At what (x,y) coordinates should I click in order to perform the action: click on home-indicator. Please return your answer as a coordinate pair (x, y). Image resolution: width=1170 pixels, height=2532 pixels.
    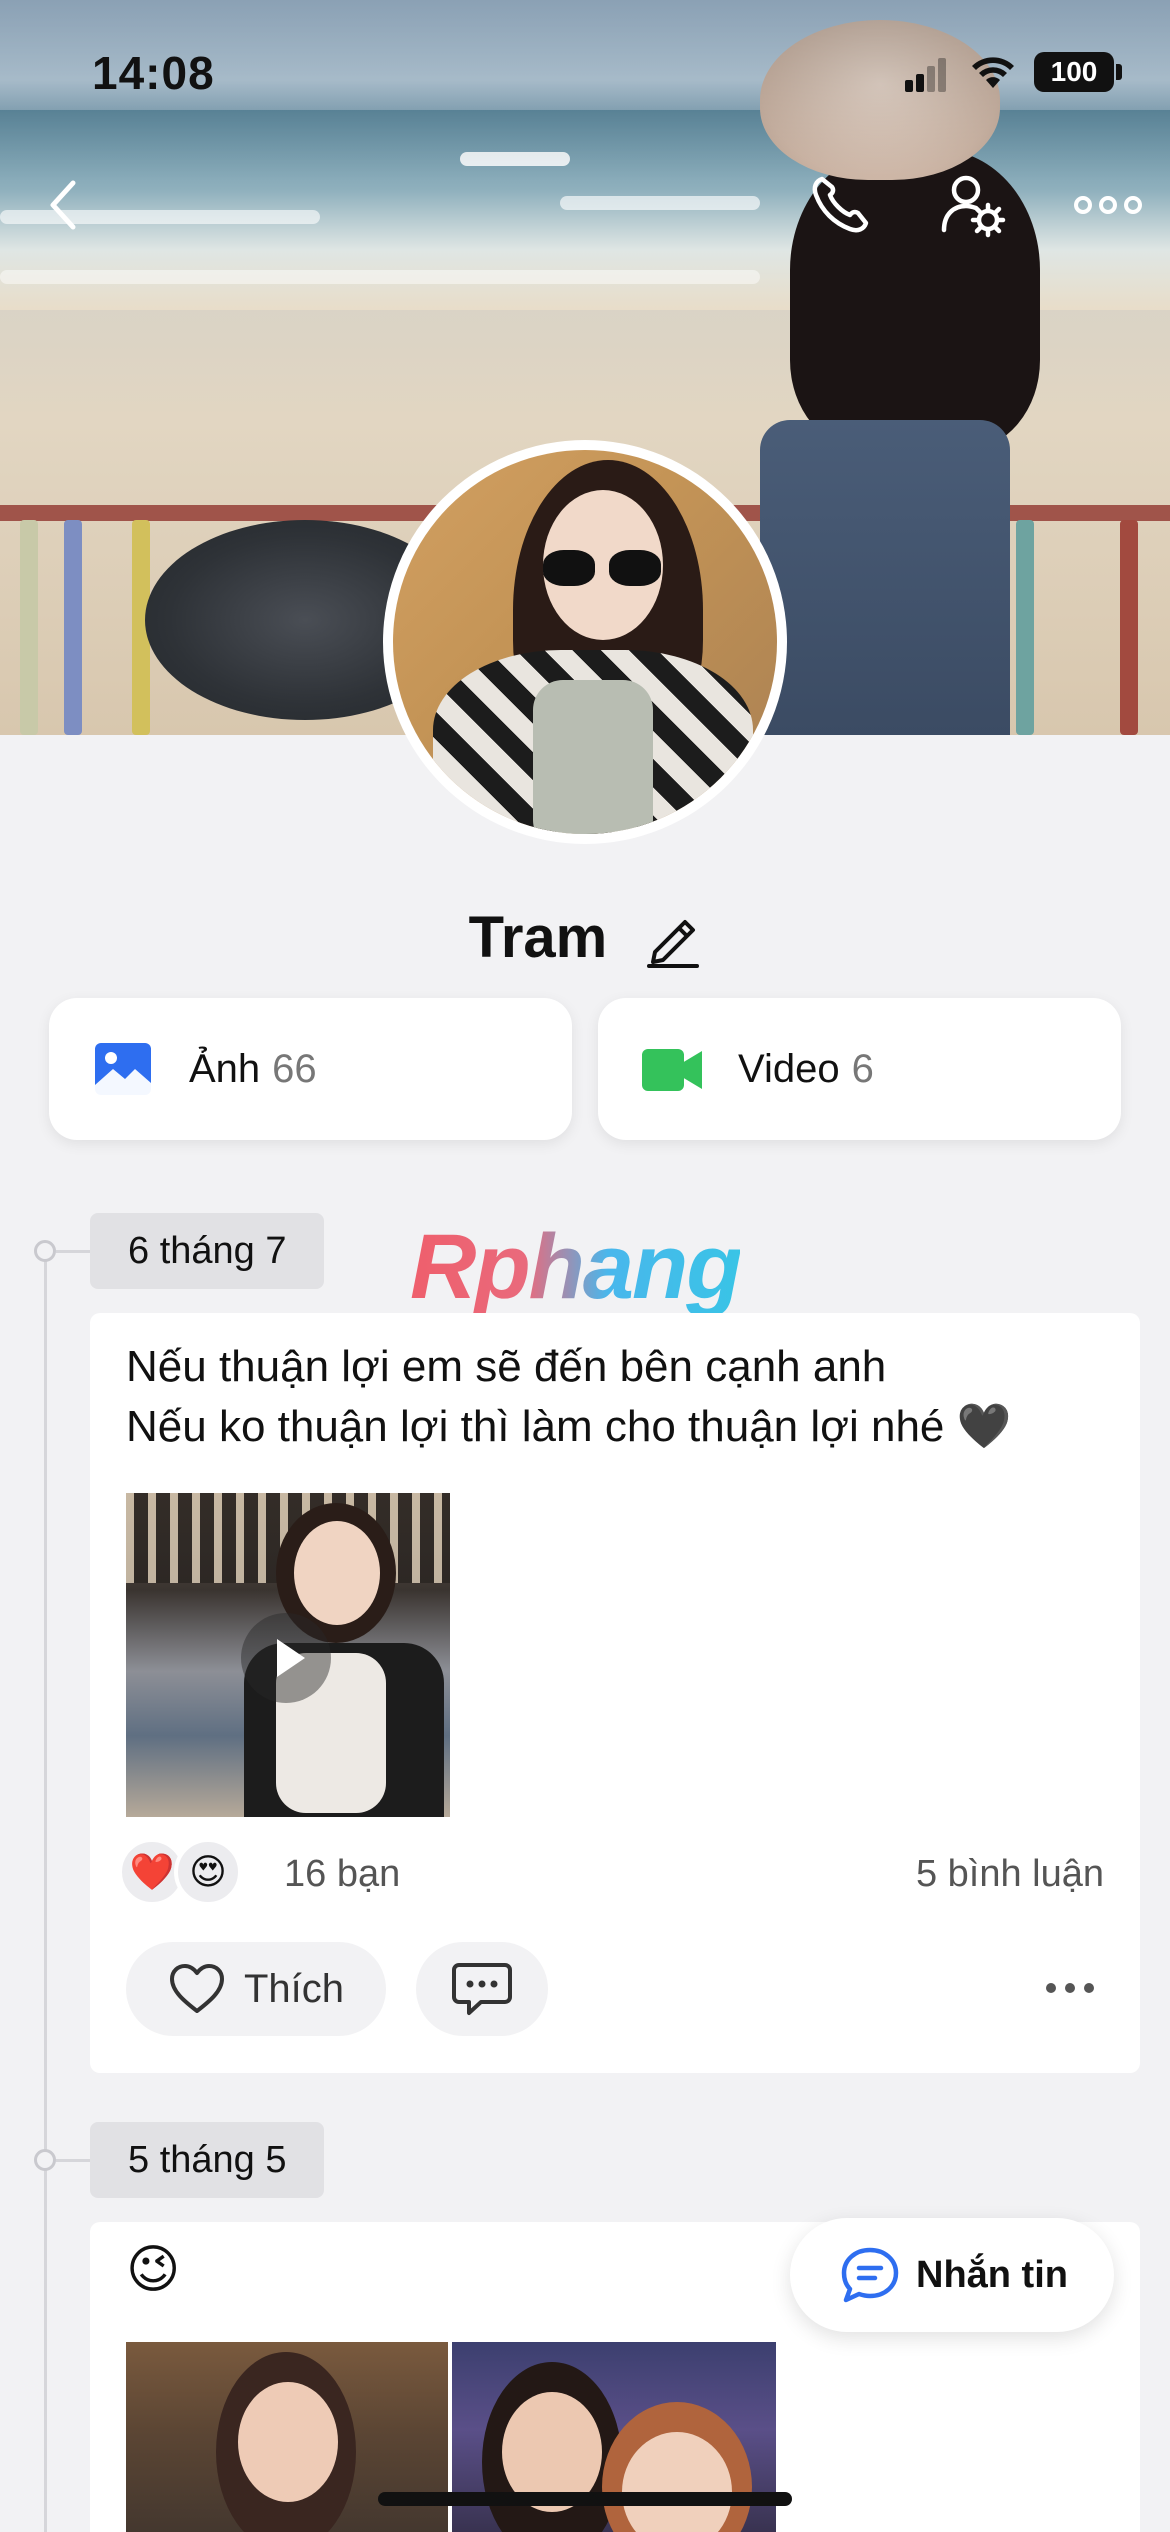
    Looking at the image, I should click on (585, 2499).